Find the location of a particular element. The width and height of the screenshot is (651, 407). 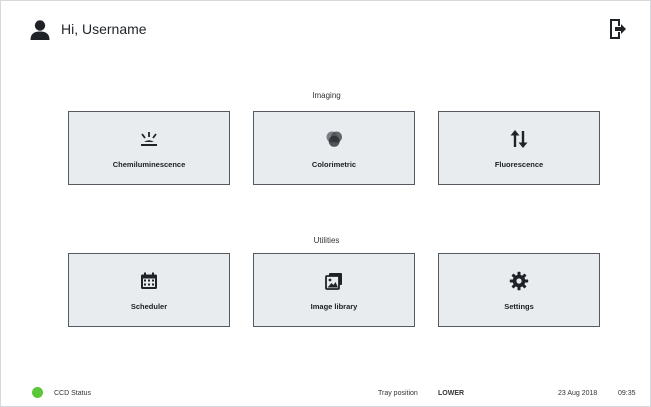

settings-label: Settings is located at coordinates (519, 306).